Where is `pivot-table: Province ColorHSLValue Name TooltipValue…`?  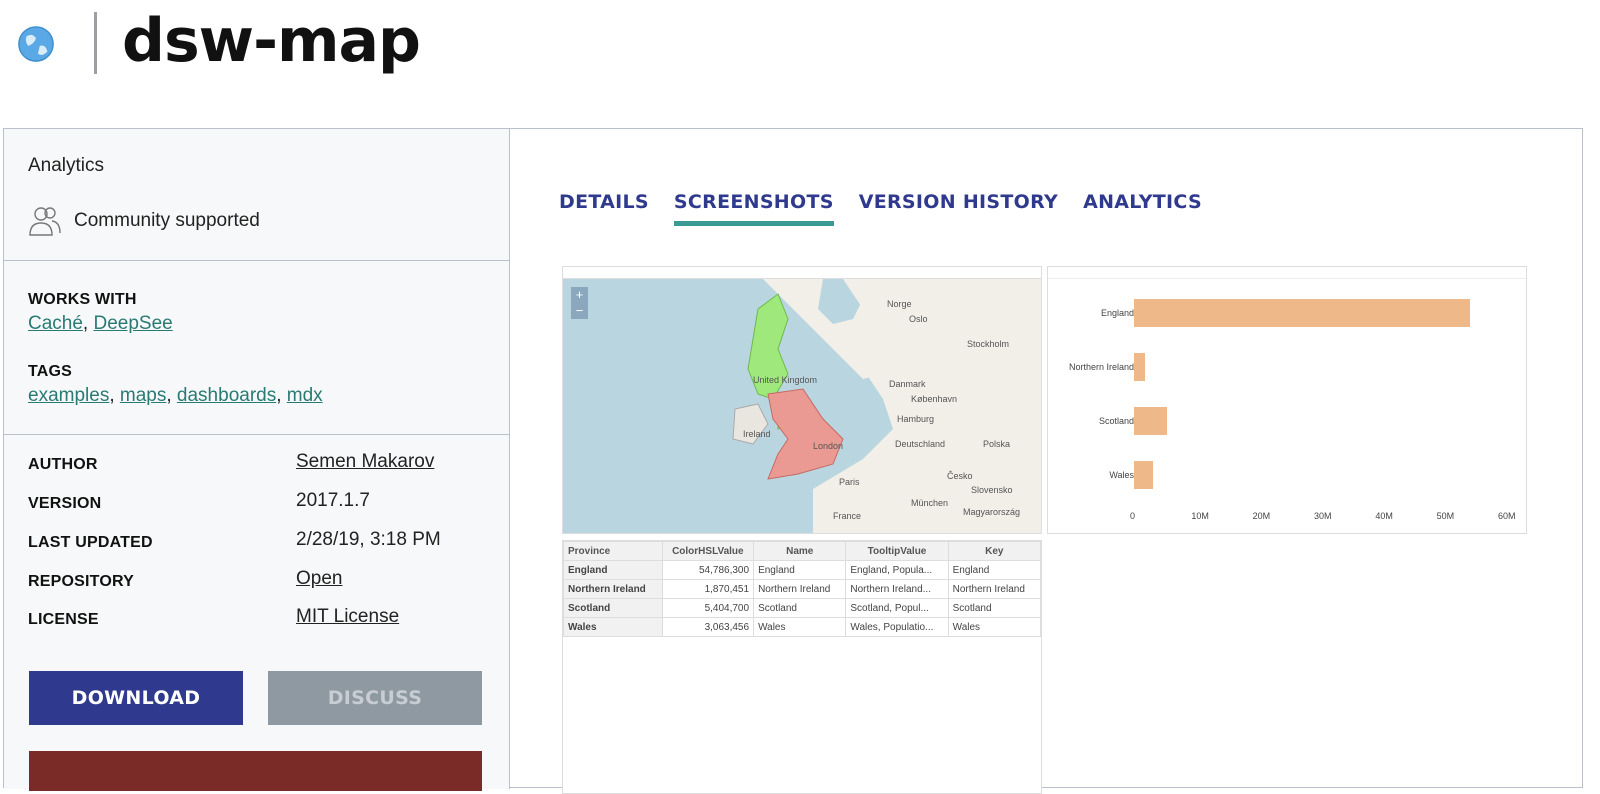
pivot-table: Province ColorHSLValue Name TooltipValue… is located at coordinates (802, 589).